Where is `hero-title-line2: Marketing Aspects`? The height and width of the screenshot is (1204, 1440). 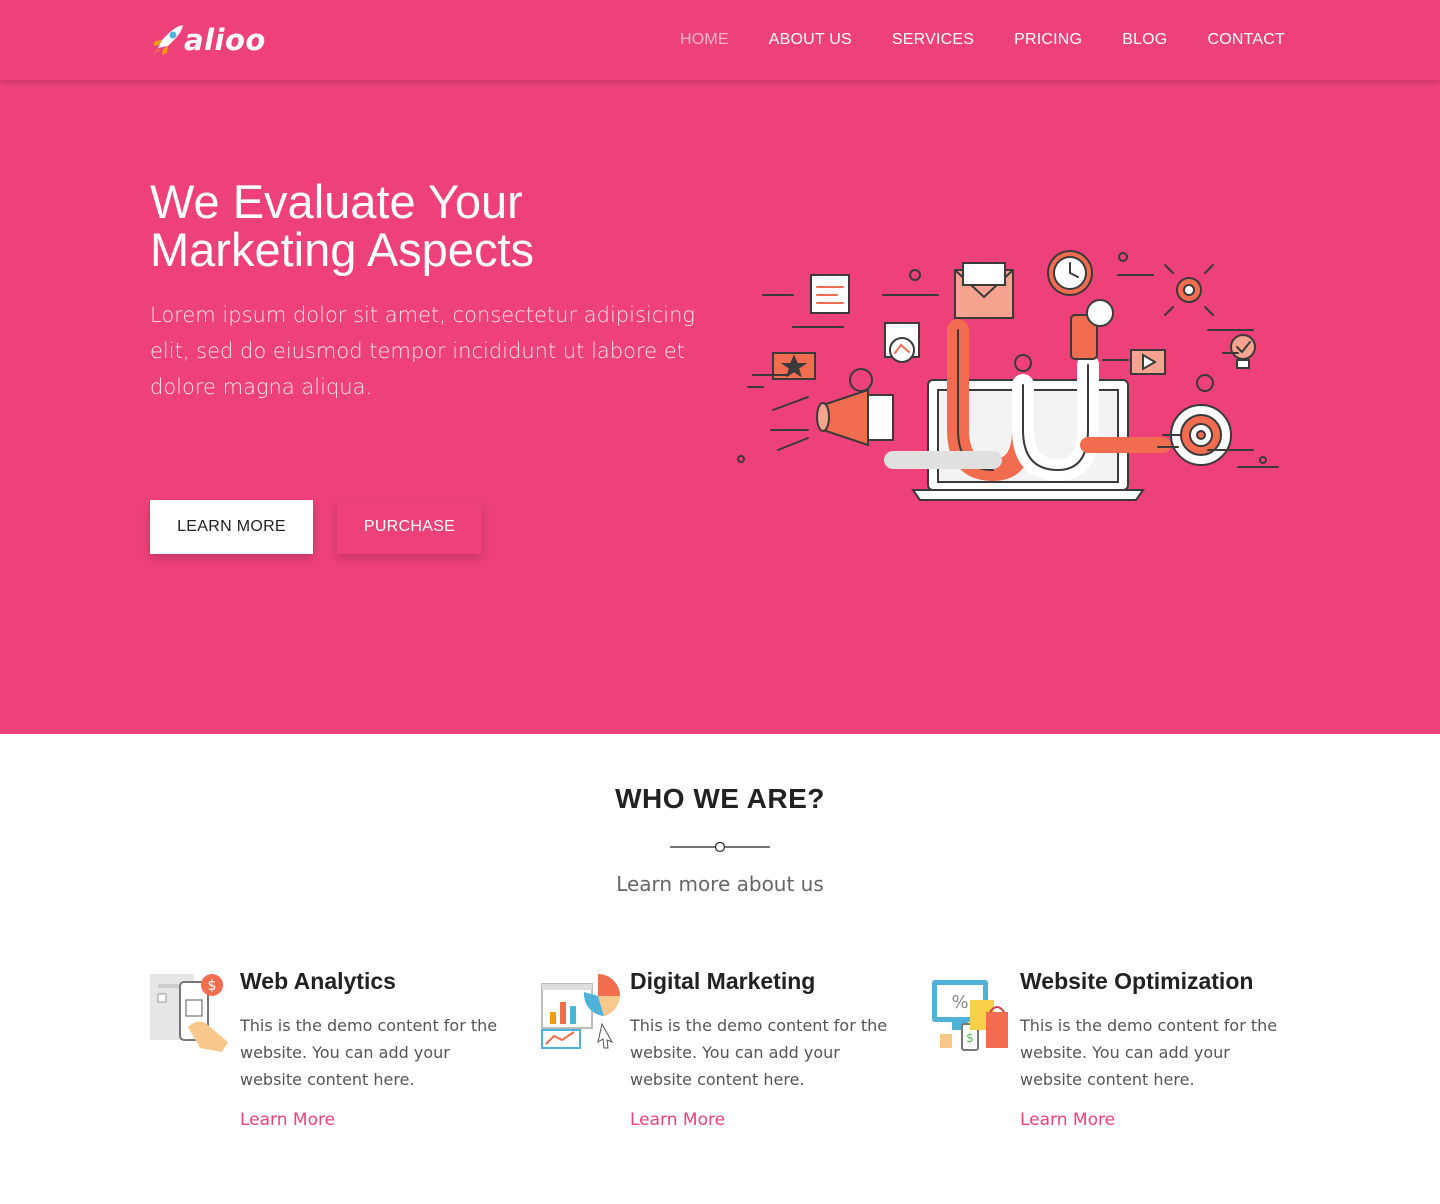
hero-title-line2: Marketing Aspects is located at coordinates (342, 249).